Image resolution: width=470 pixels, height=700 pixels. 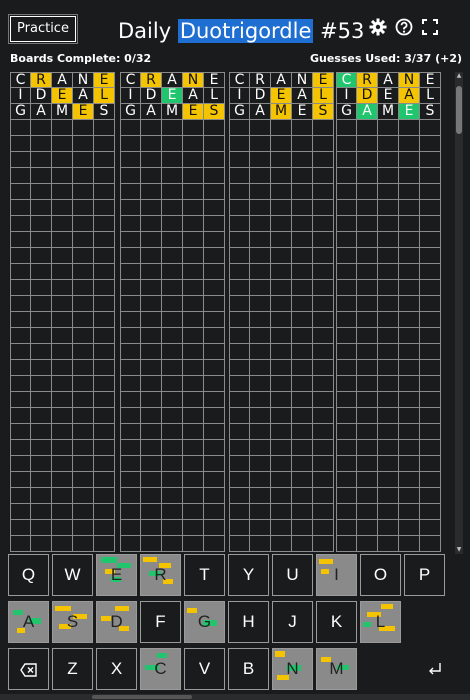 I want to click on board-row: IDEAL, so click(x=172, y=96).